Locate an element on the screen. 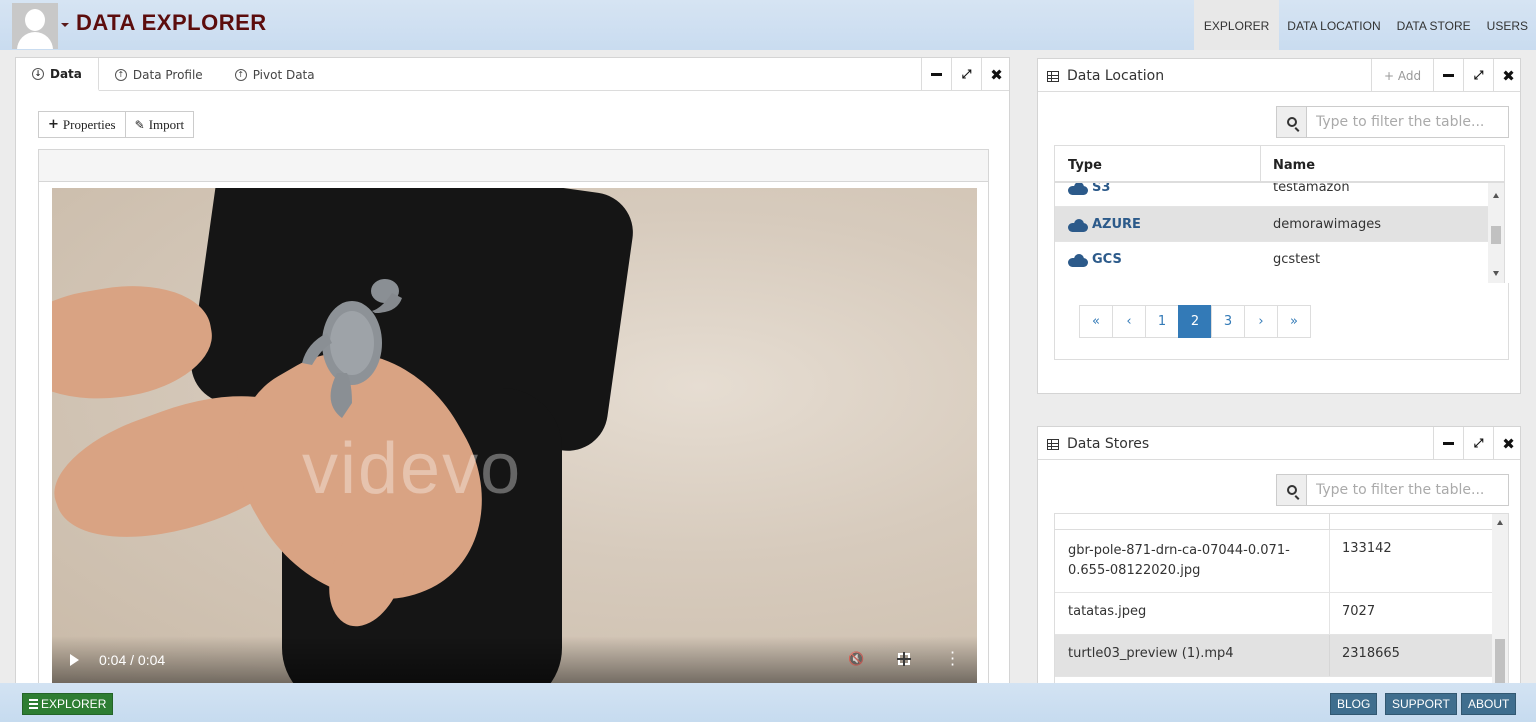  tab-data-label: Data is located at coordinates (66, 73).